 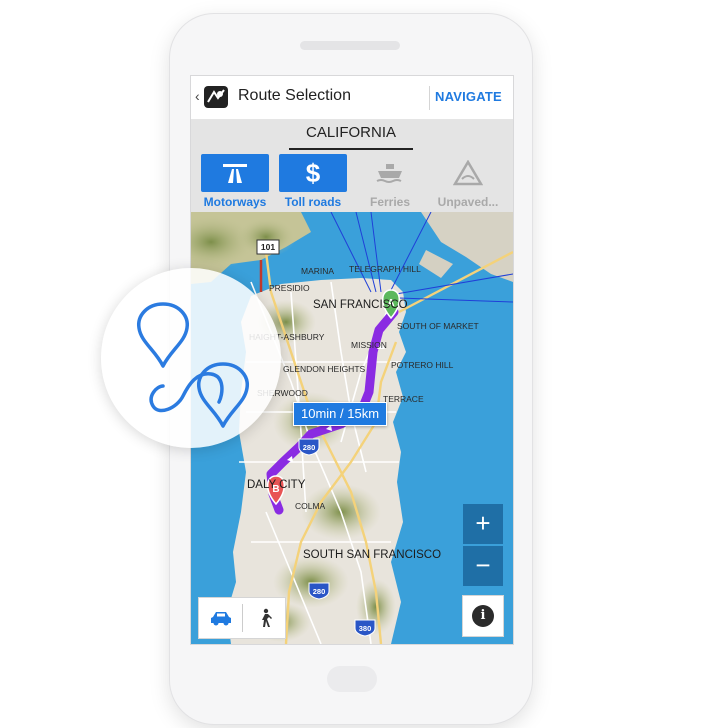 What do you see at coordinates (317, 271) in the screenshot?
I see `map-label-marina: MARINA` at bounding box center [317, 271].